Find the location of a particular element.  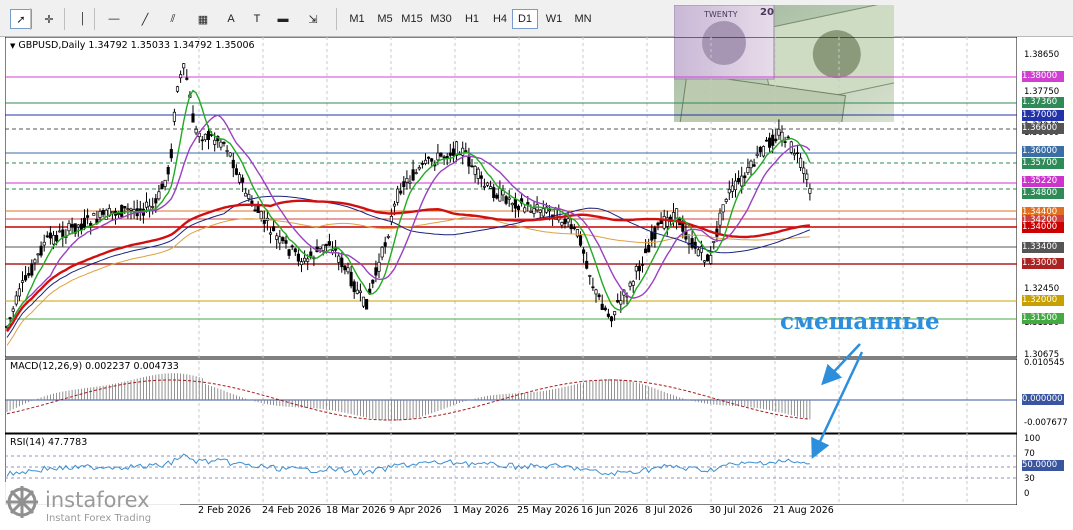

text-icon: A is located at coordinates (231, 19).